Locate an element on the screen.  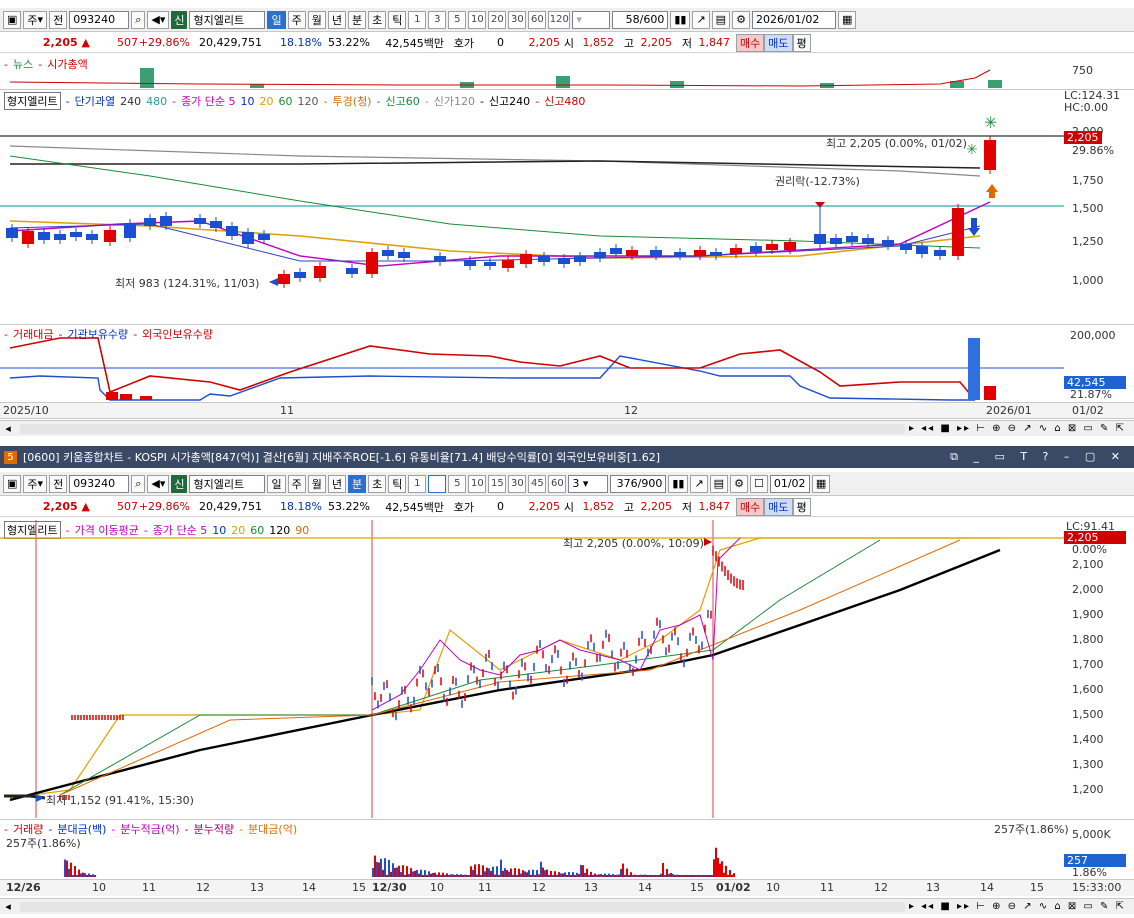
minute-15-b: 15 is located at coordinates (497, 483).